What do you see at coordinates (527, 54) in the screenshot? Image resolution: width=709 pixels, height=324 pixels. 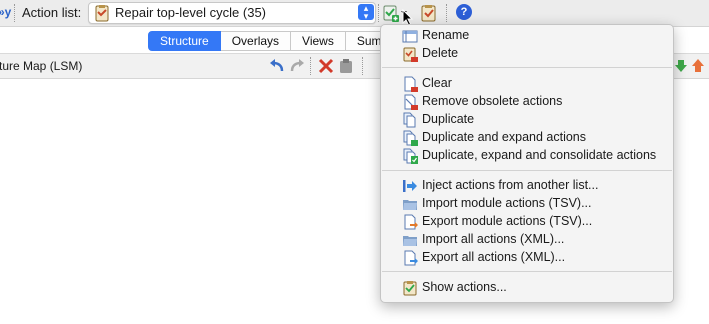 I see `menu-item-delete: Delete` at bounding box center [527, 54].